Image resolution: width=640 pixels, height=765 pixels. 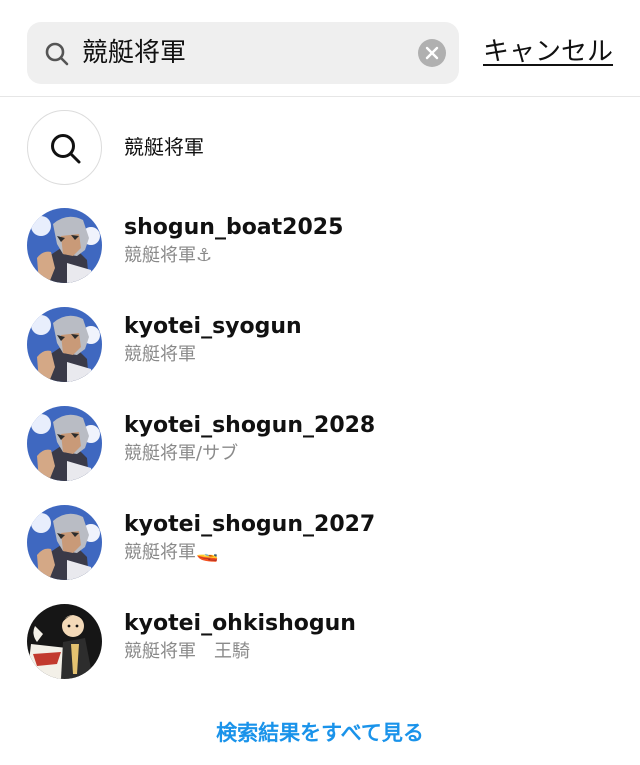 What do you see at coordinates (320, 146) in the screenshot?
I see `keyword-suggestion: 競艇将軍` at bounding box center [320, 146].